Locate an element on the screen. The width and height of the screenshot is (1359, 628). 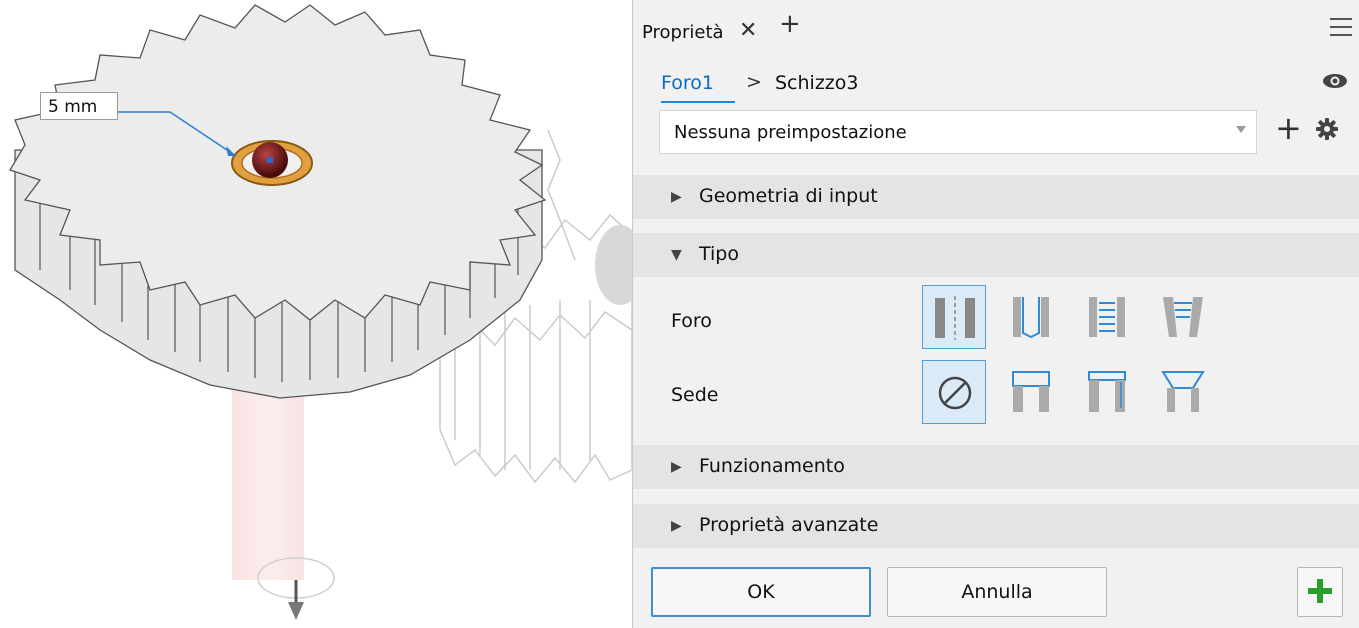
taper-tapped-hole-option is located at coordinates (1183, 317).